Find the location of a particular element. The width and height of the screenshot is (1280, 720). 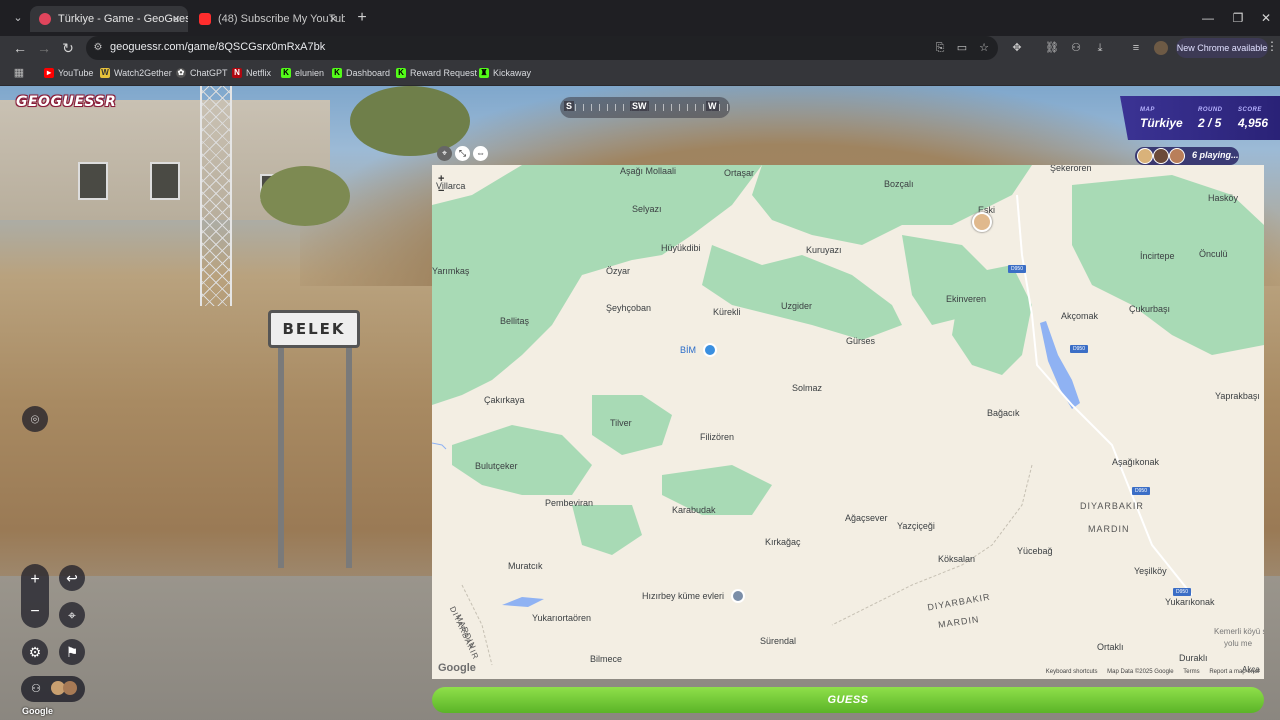

round-value: 2 / 5 is located at coordinates (1210, 123).